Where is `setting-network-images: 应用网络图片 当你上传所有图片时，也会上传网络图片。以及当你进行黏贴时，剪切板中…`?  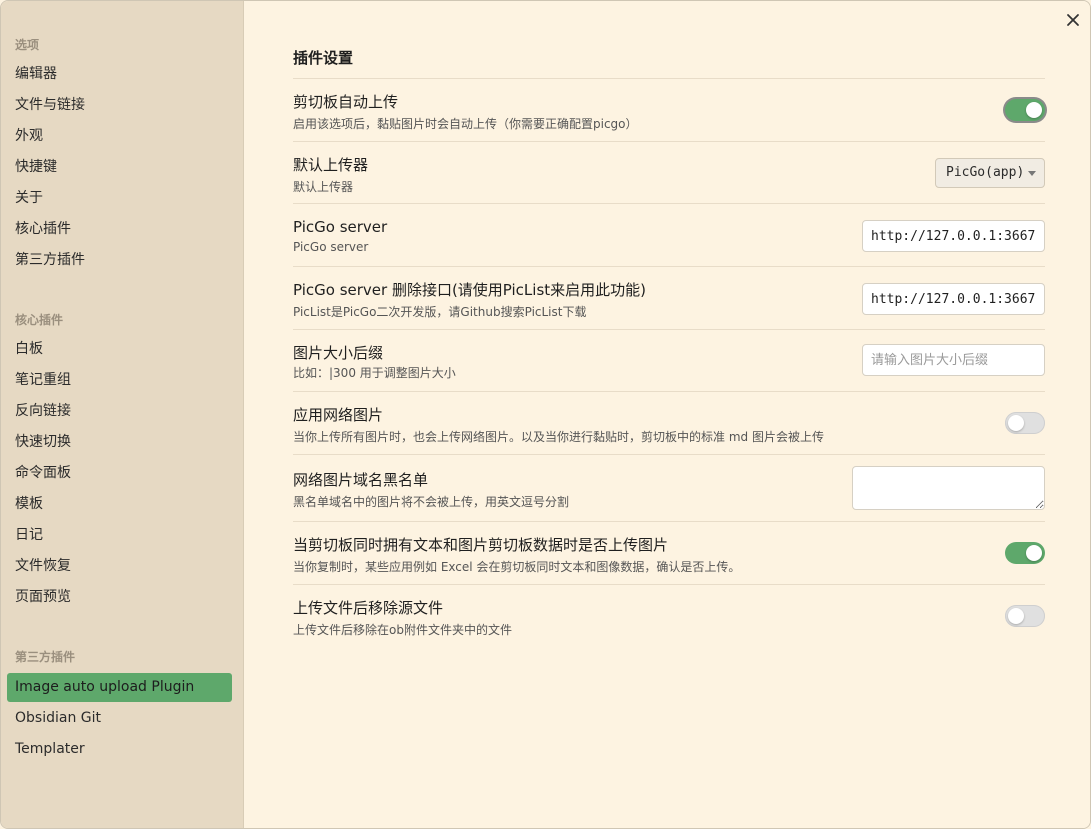 setting-network-images: 应用网络图片 当你上传所有图片时，也会上传网络图片。以及当你进行黏贴时，剪切板中… is located at coordinates (669, 423).